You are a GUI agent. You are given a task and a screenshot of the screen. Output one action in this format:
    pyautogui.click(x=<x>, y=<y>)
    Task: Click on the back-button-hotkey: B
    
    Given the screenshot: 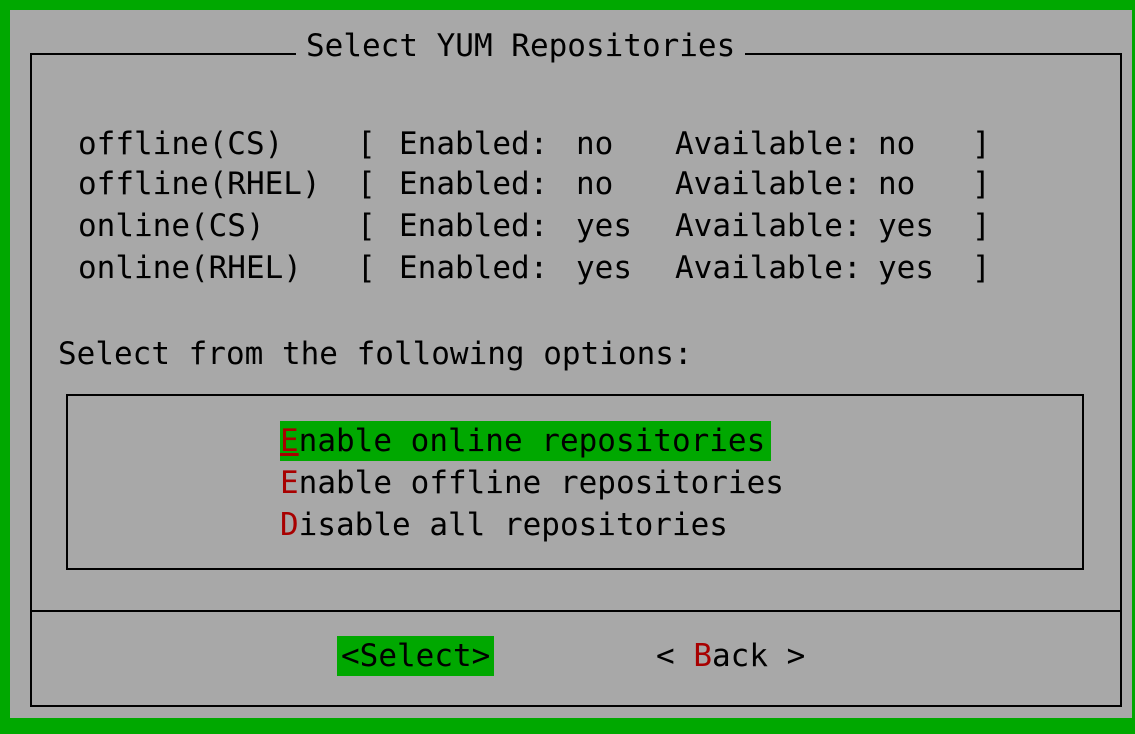 What is the action you would take?
    pyautogui.click(x=702, y=656)
    